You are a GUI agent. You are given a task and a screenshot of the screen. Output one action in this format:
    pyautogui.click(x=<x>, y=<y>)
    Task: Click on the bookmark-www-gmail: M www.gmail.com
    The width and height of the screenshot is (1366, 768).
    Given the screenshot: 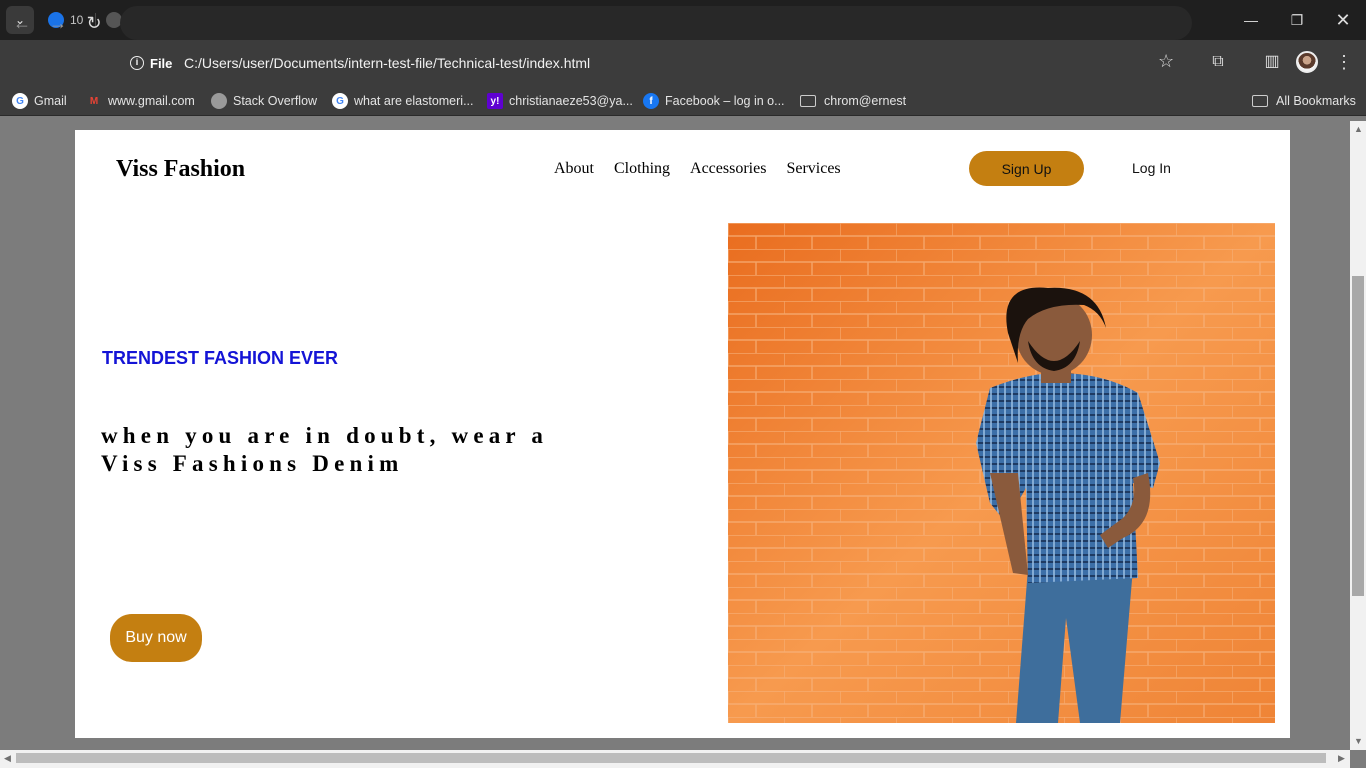 What is the action you would take?
    pyautogui.click(x=140, y=101)
    